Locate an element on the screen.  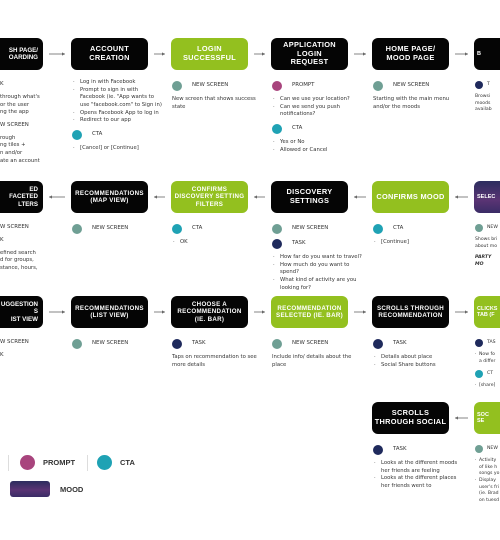
prompt-marker: PROMPT is located at coordinates (318, 86).